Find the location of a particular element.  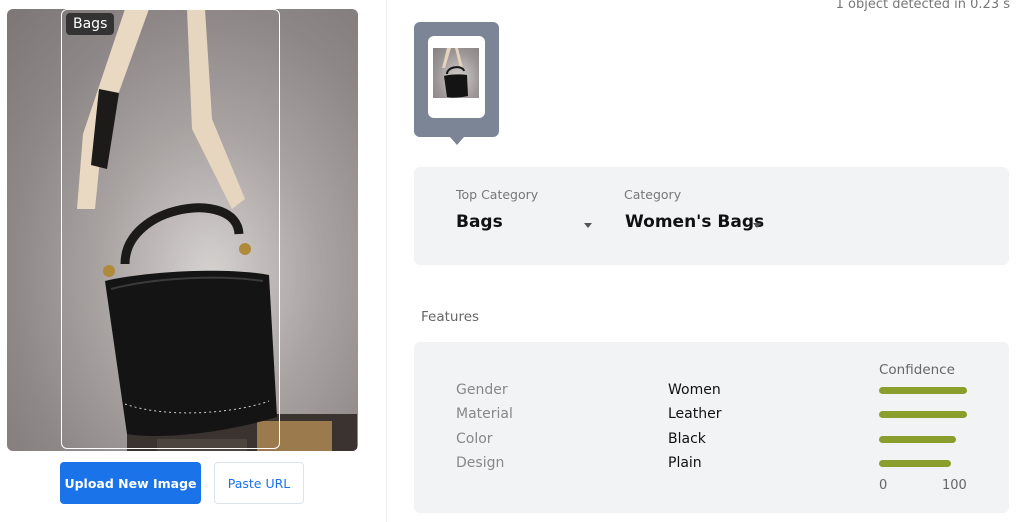

thumbnail-image is located at coordinates (456, 73).